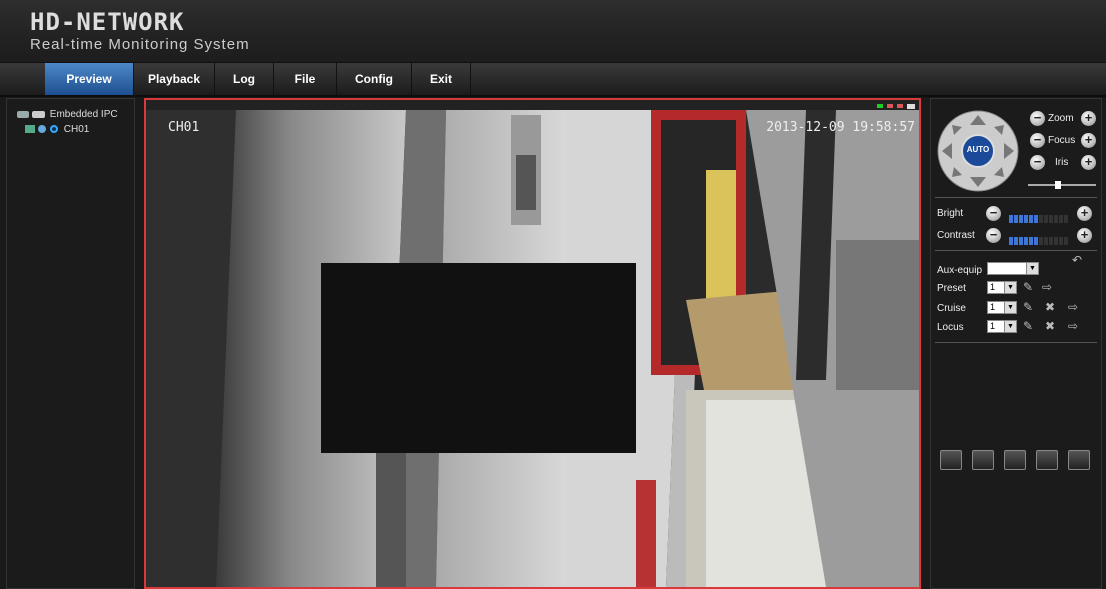 This screenshot has height=589, width=1106. I want to click on tree-root-label: Embedded IPC, so click(83, 114).